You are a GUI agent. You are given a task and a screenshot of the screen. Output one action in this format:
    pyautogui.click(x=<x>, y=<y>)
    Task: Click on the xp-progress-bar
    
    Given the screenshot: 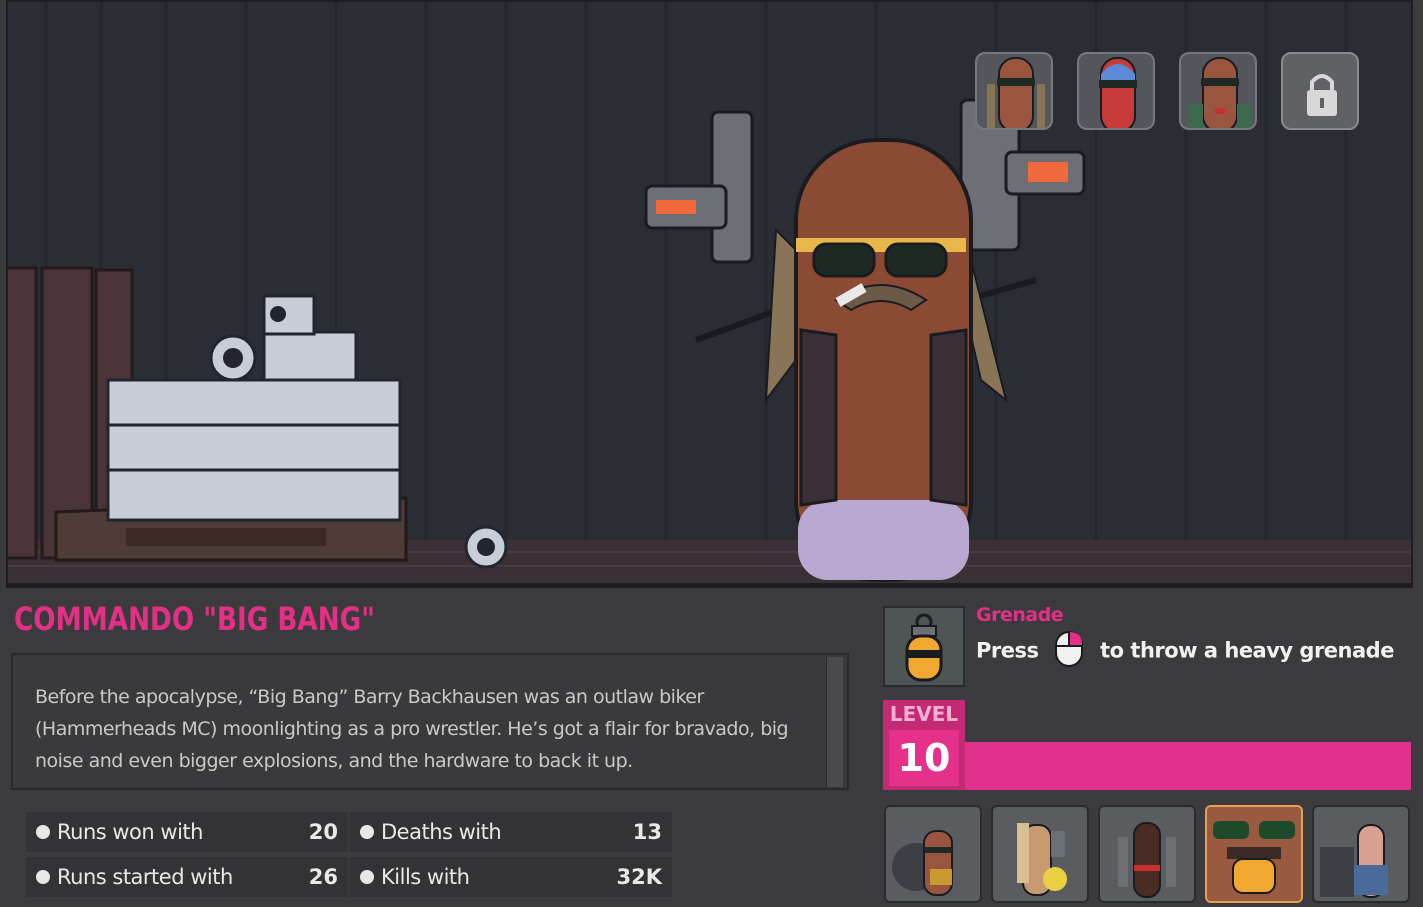 What is the action you would take?
    pyautogui.click(x=1188, y=766)
    